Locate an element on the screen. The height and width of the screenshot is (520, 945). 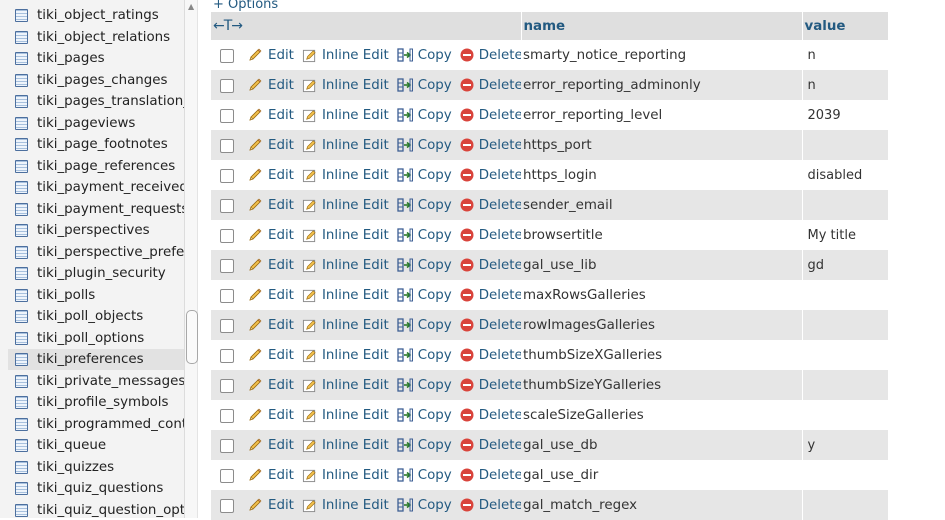
sidebar-table-label: tiki_pageviews is located at coordinates (86, 123).